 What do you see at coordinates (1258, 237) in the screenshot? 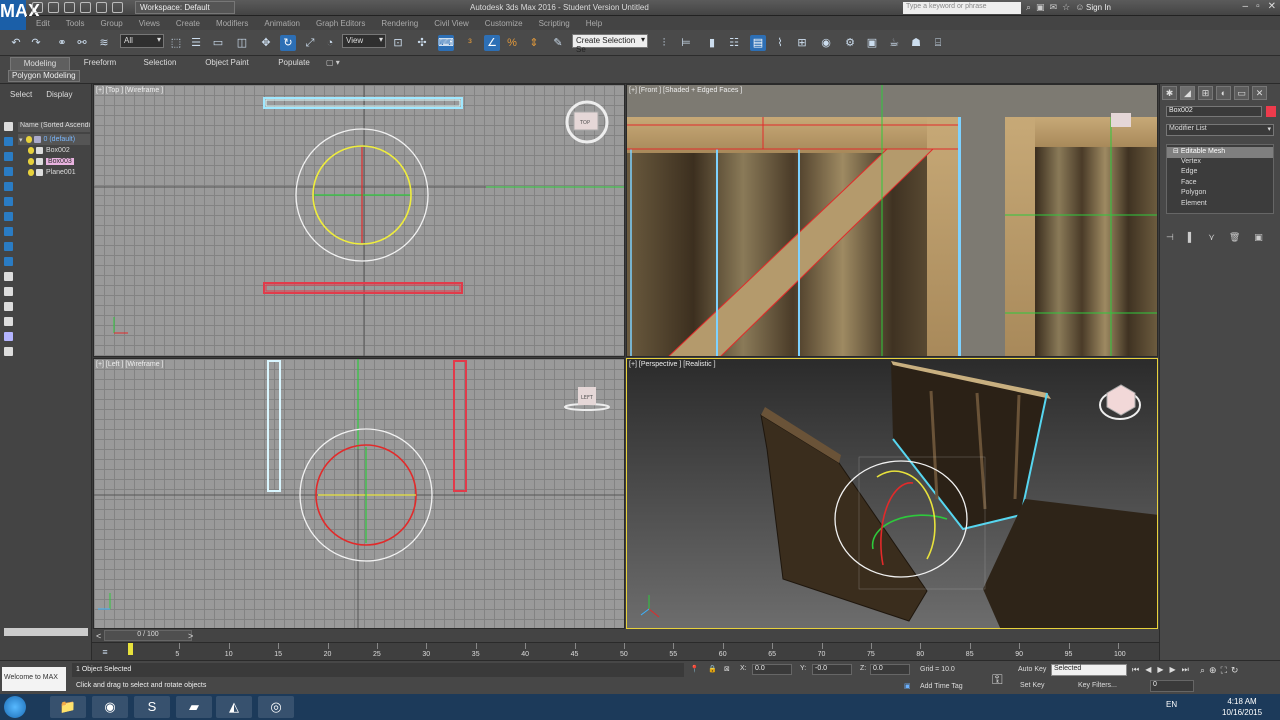
I see `configure-sets-icon: ▣` at bounding box center [1258, 237].